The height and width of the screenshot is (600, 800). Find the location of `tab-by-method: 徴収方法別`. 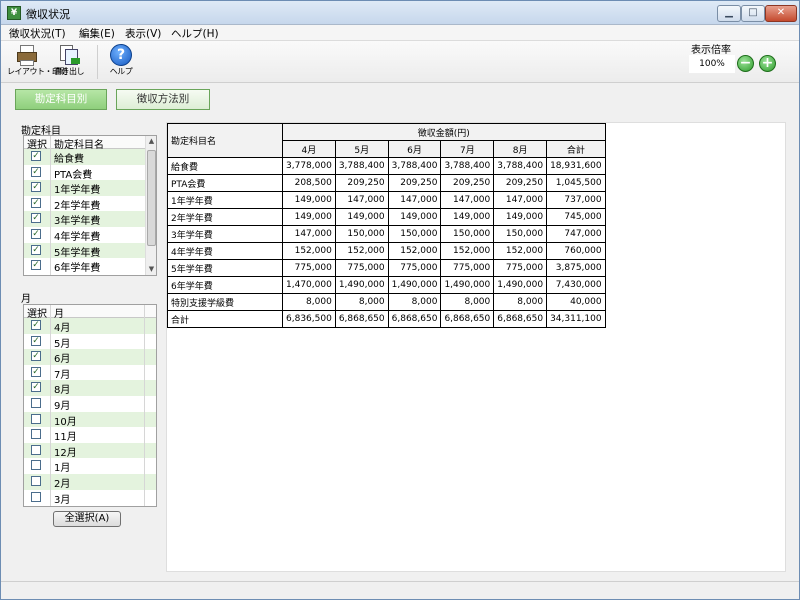

tab-by-method: 徴収方法別 is located at coordinates (163, 99).